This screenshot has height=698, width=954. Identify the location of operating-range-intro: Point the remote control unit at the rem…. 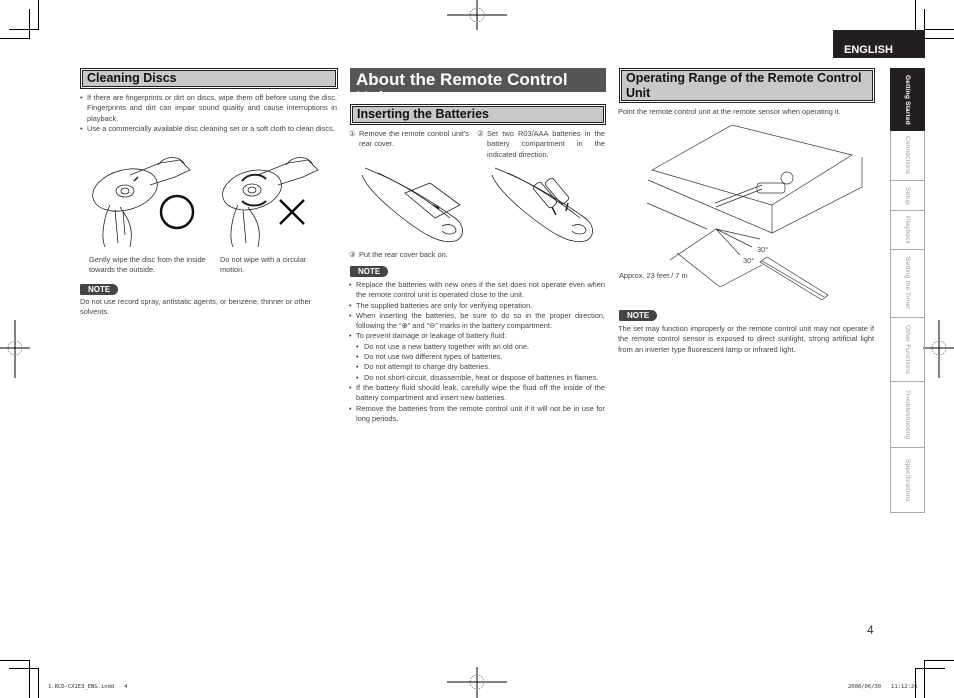
(729, 111).